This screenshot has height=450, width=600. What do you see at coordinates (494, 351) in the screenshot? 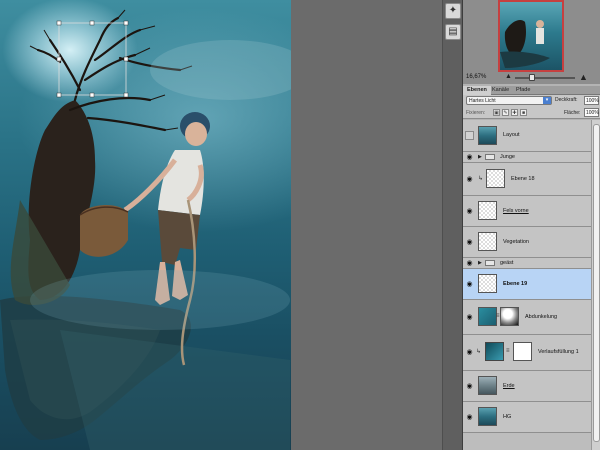
I see `gradient-fill-thumbnail` at bounding box center [494, 351].